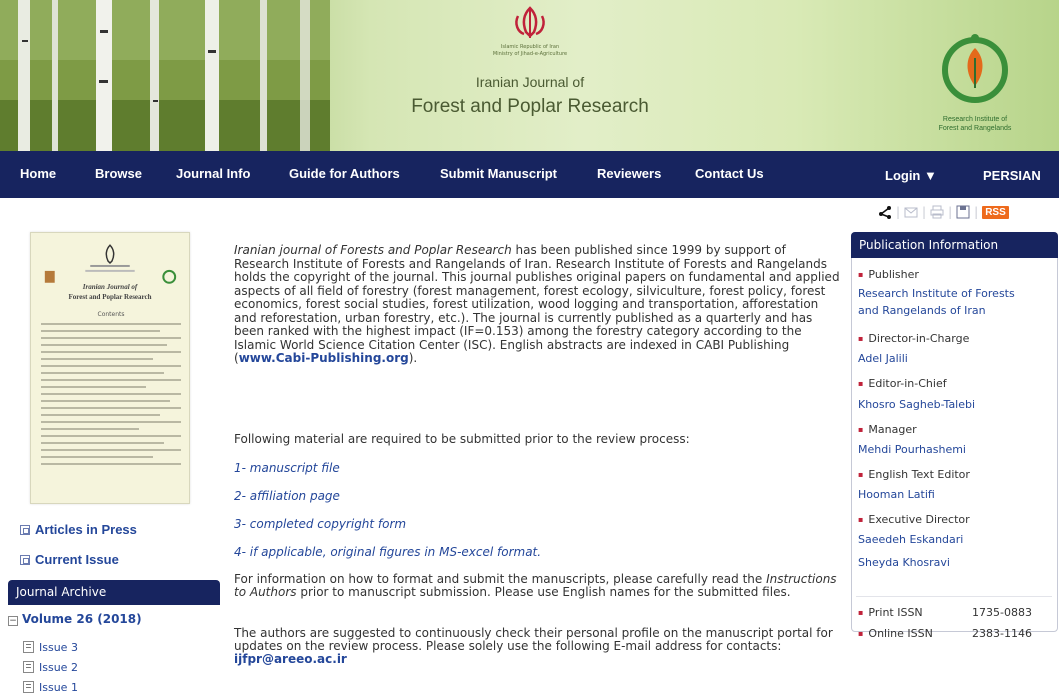 The width and height of the screenshot is (1059, 695). Describe the element at coordinates (78, 529) in the screenshot. I see `articles-in-press-link: Articles in Press` at that location.